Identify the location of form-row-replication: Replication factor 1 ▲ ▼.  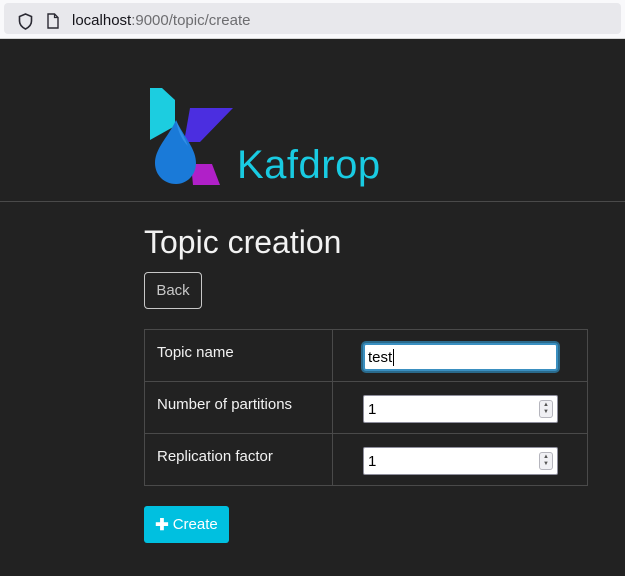
(366, 459).